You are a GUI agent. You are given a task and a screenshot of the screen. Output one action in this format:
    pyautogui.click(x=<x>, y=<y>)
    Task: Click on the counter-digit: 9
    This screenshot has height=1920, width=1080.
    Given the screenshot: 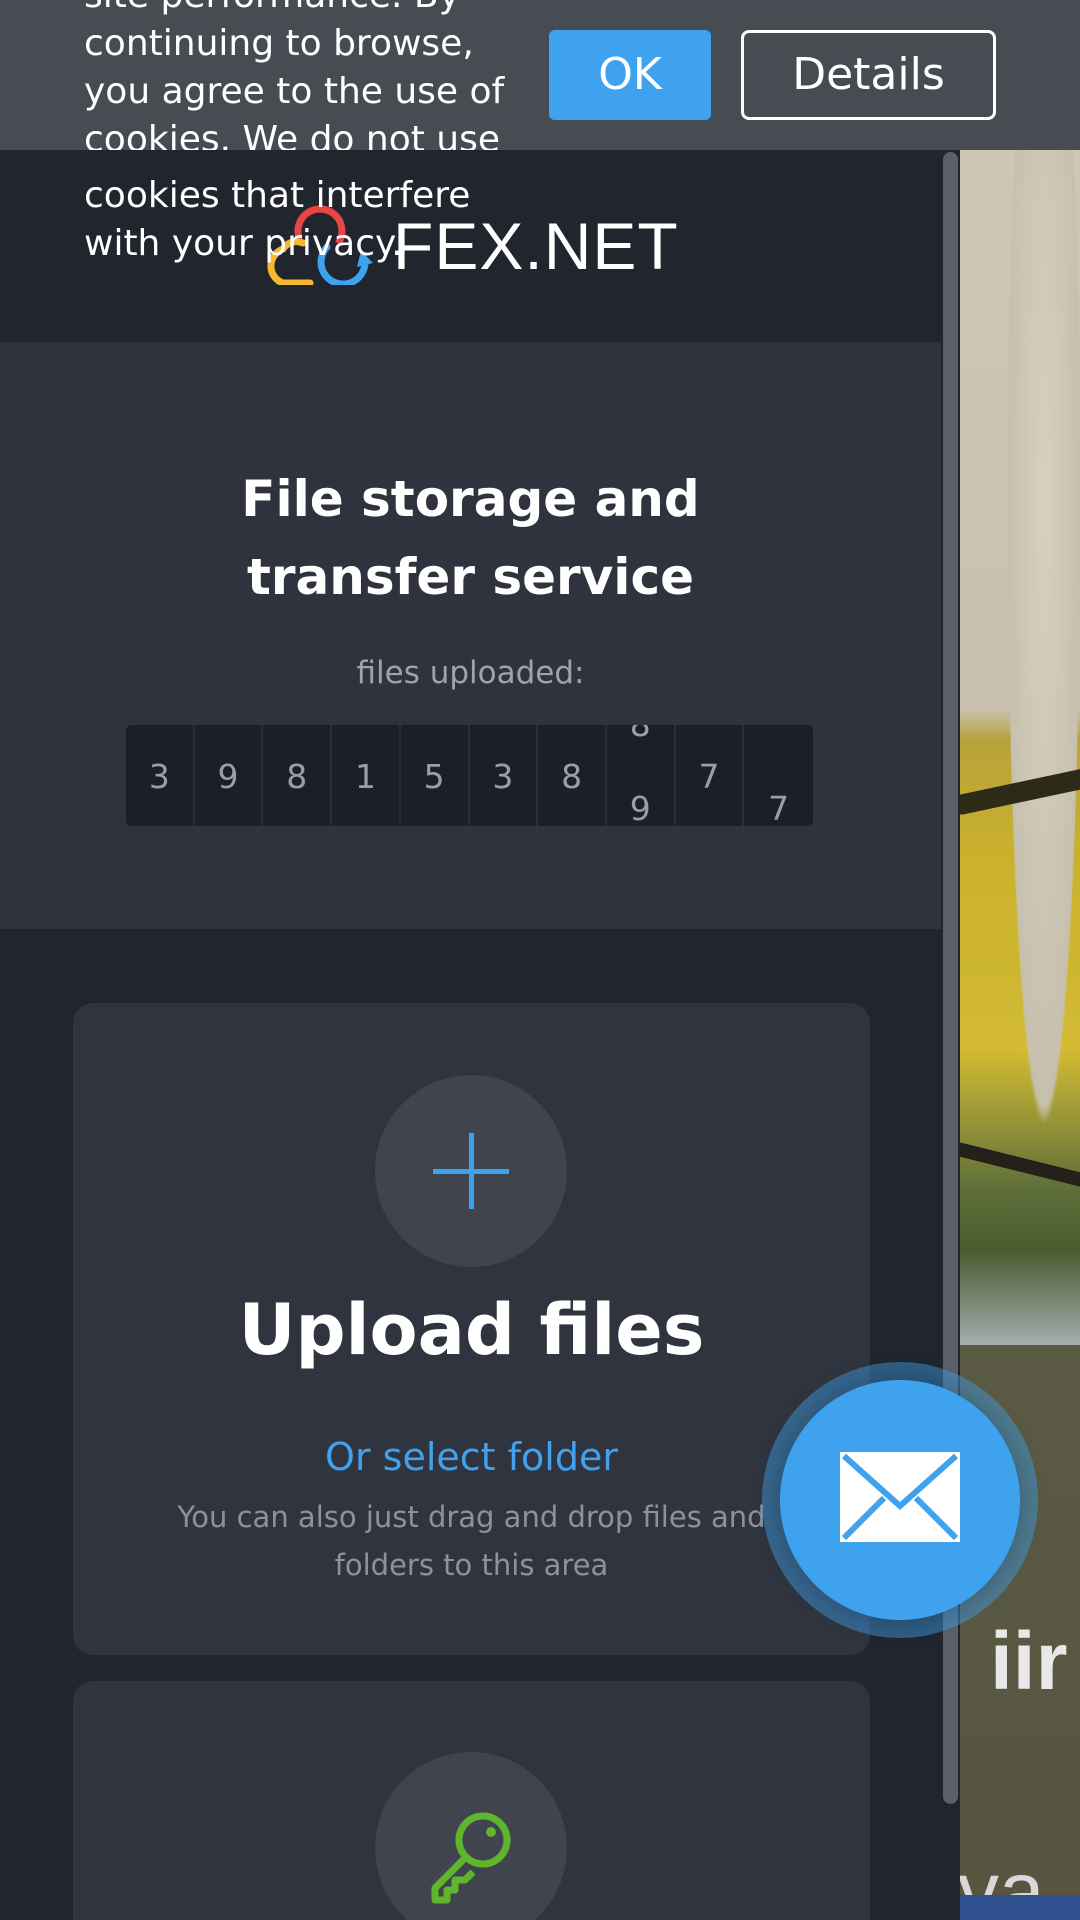 What is the action you would take?
    pyautogui.click(x=229, y=775)
    